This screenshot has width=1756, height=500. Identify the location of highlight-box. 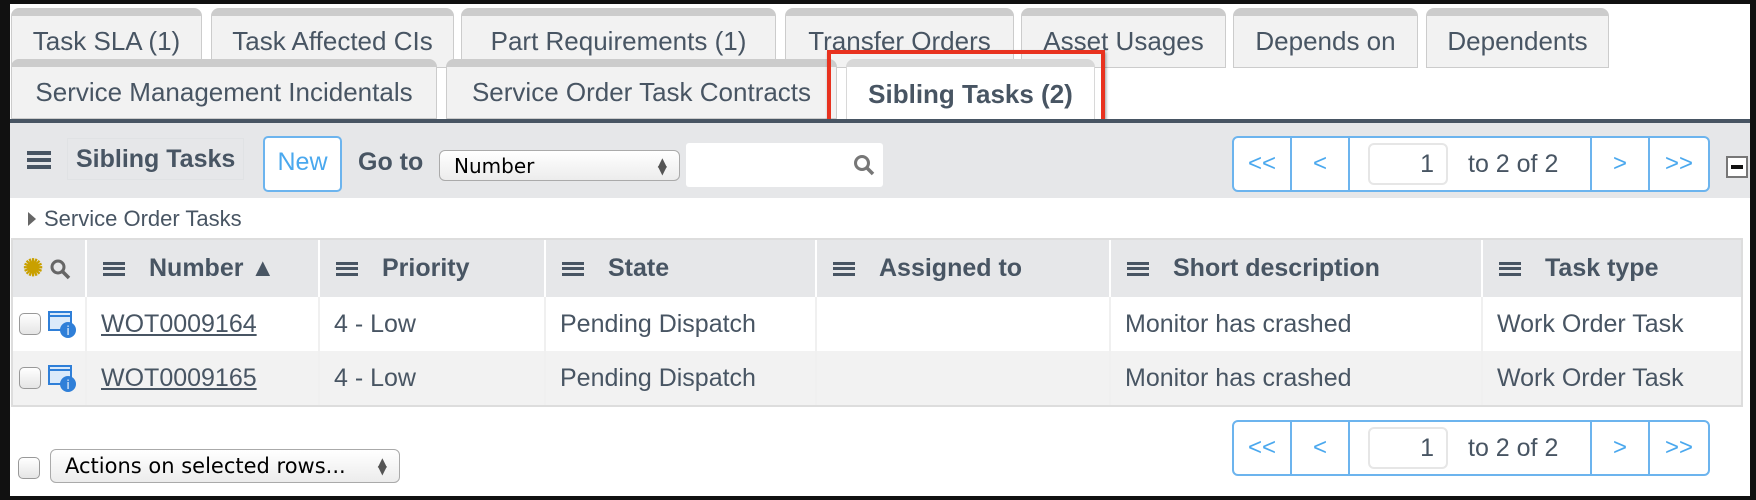
(966, 90).